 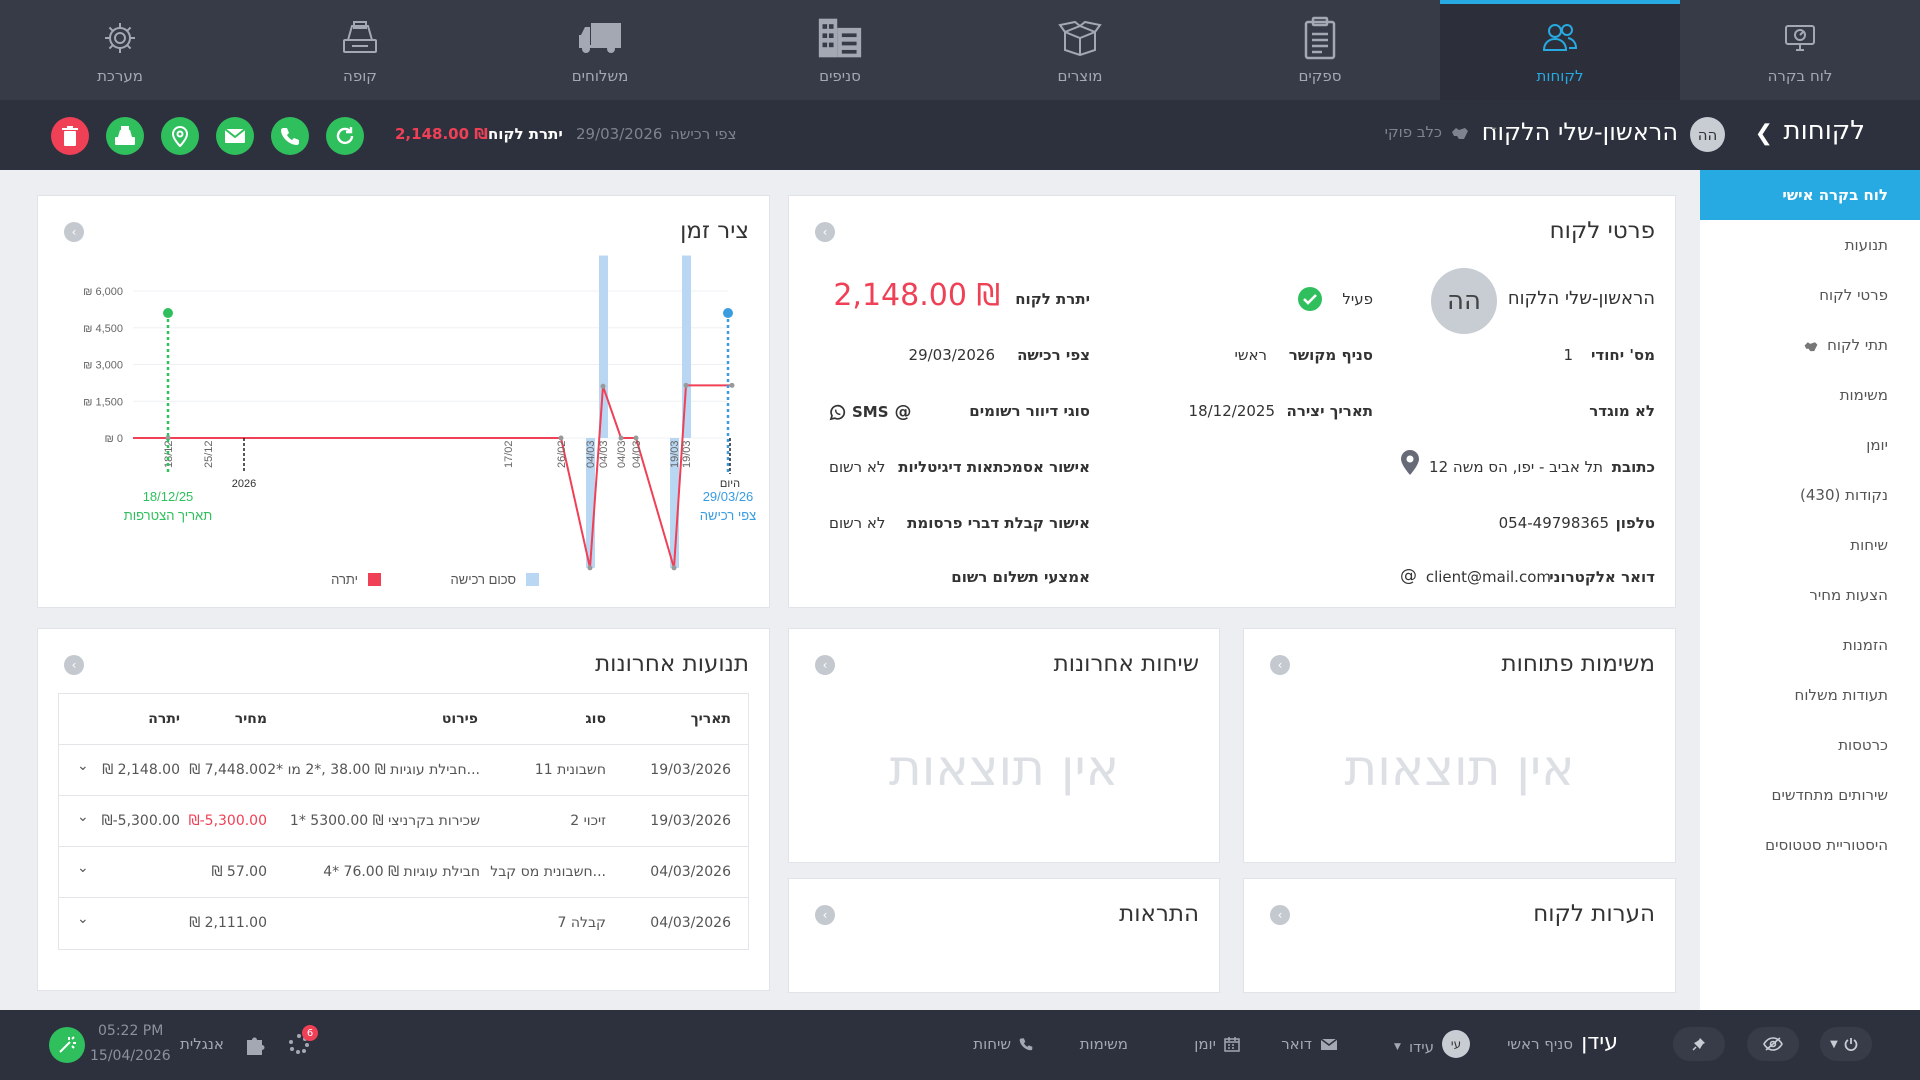 I want to click on phone-icon, so click(x=290, y=136).